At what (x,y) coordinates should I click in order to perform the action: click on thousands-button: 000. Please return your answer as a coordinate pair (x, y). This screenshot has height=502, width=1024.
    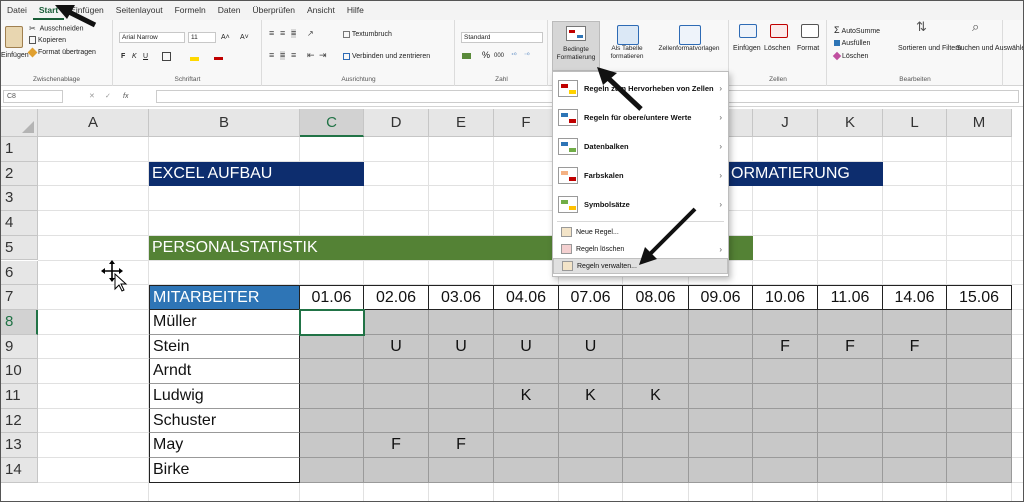
    Looking at the image, I should click on (499, 56).